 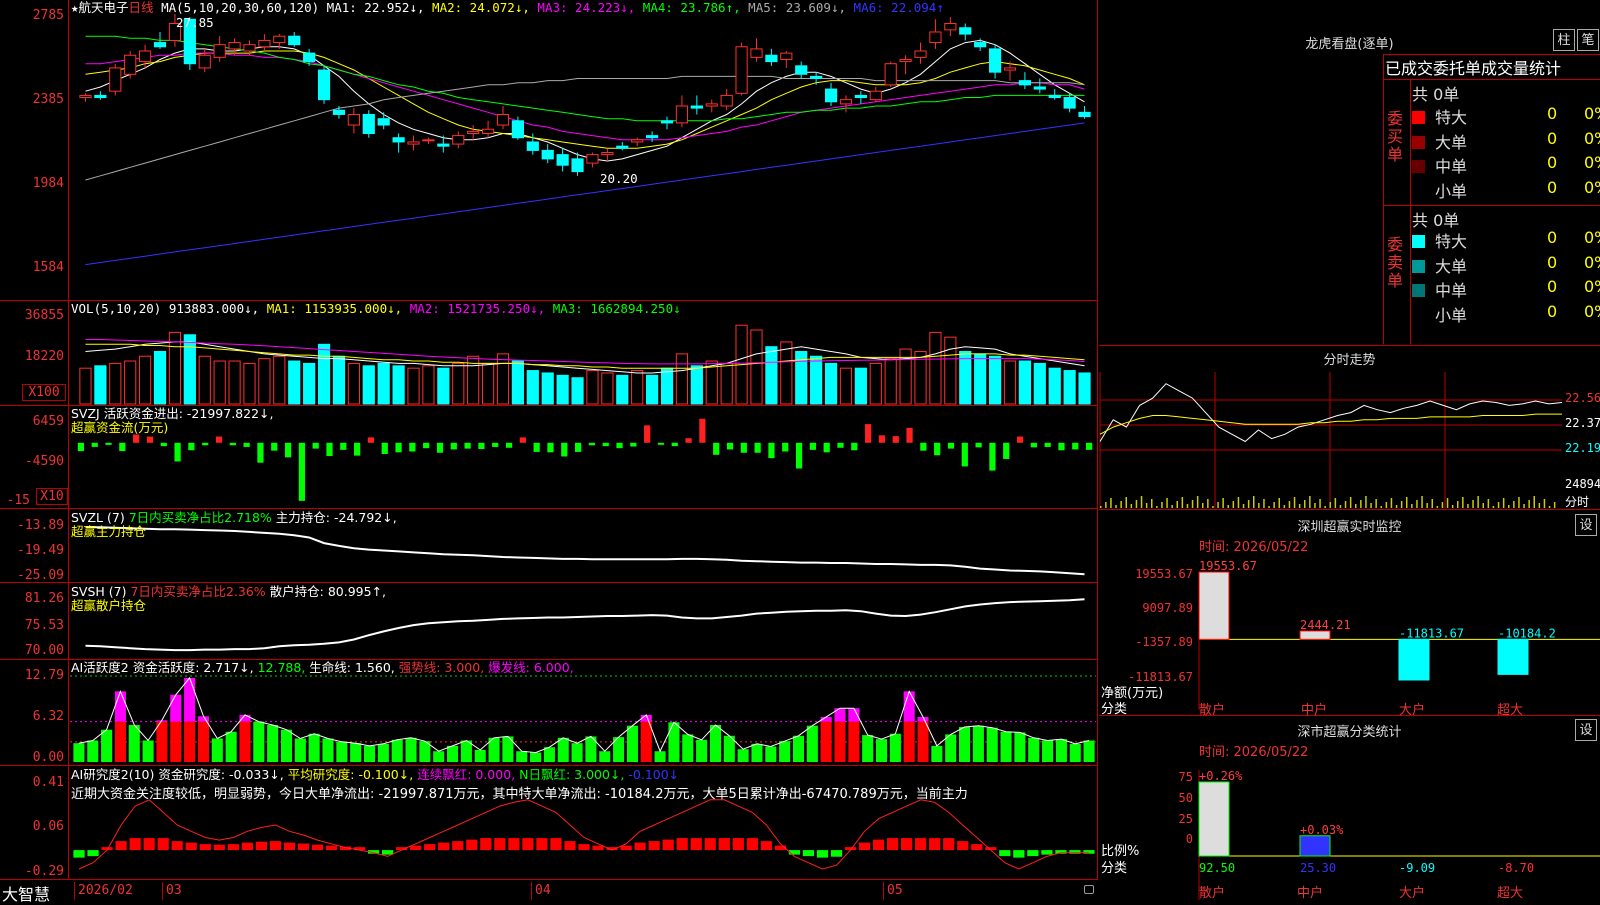 I want to click on ai2-tick-1: 0.41, so click(x=48, y=782).